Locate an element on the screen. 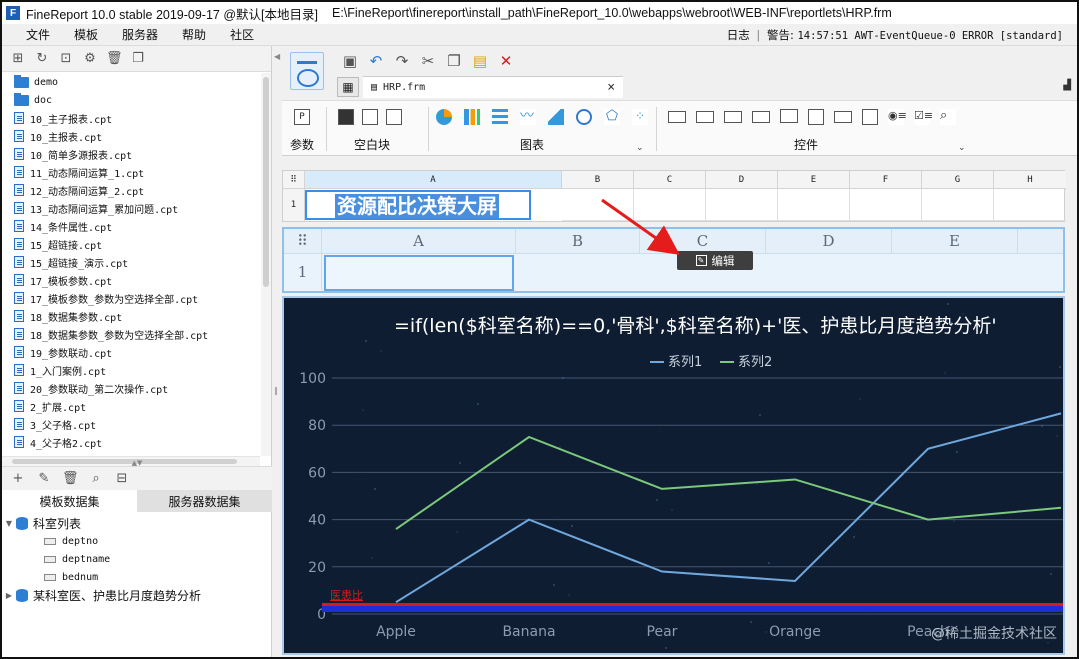 This screenshot has width=1079, height=659. panel-splitter: ◀ ‖ is located at coordinates (277, 351).